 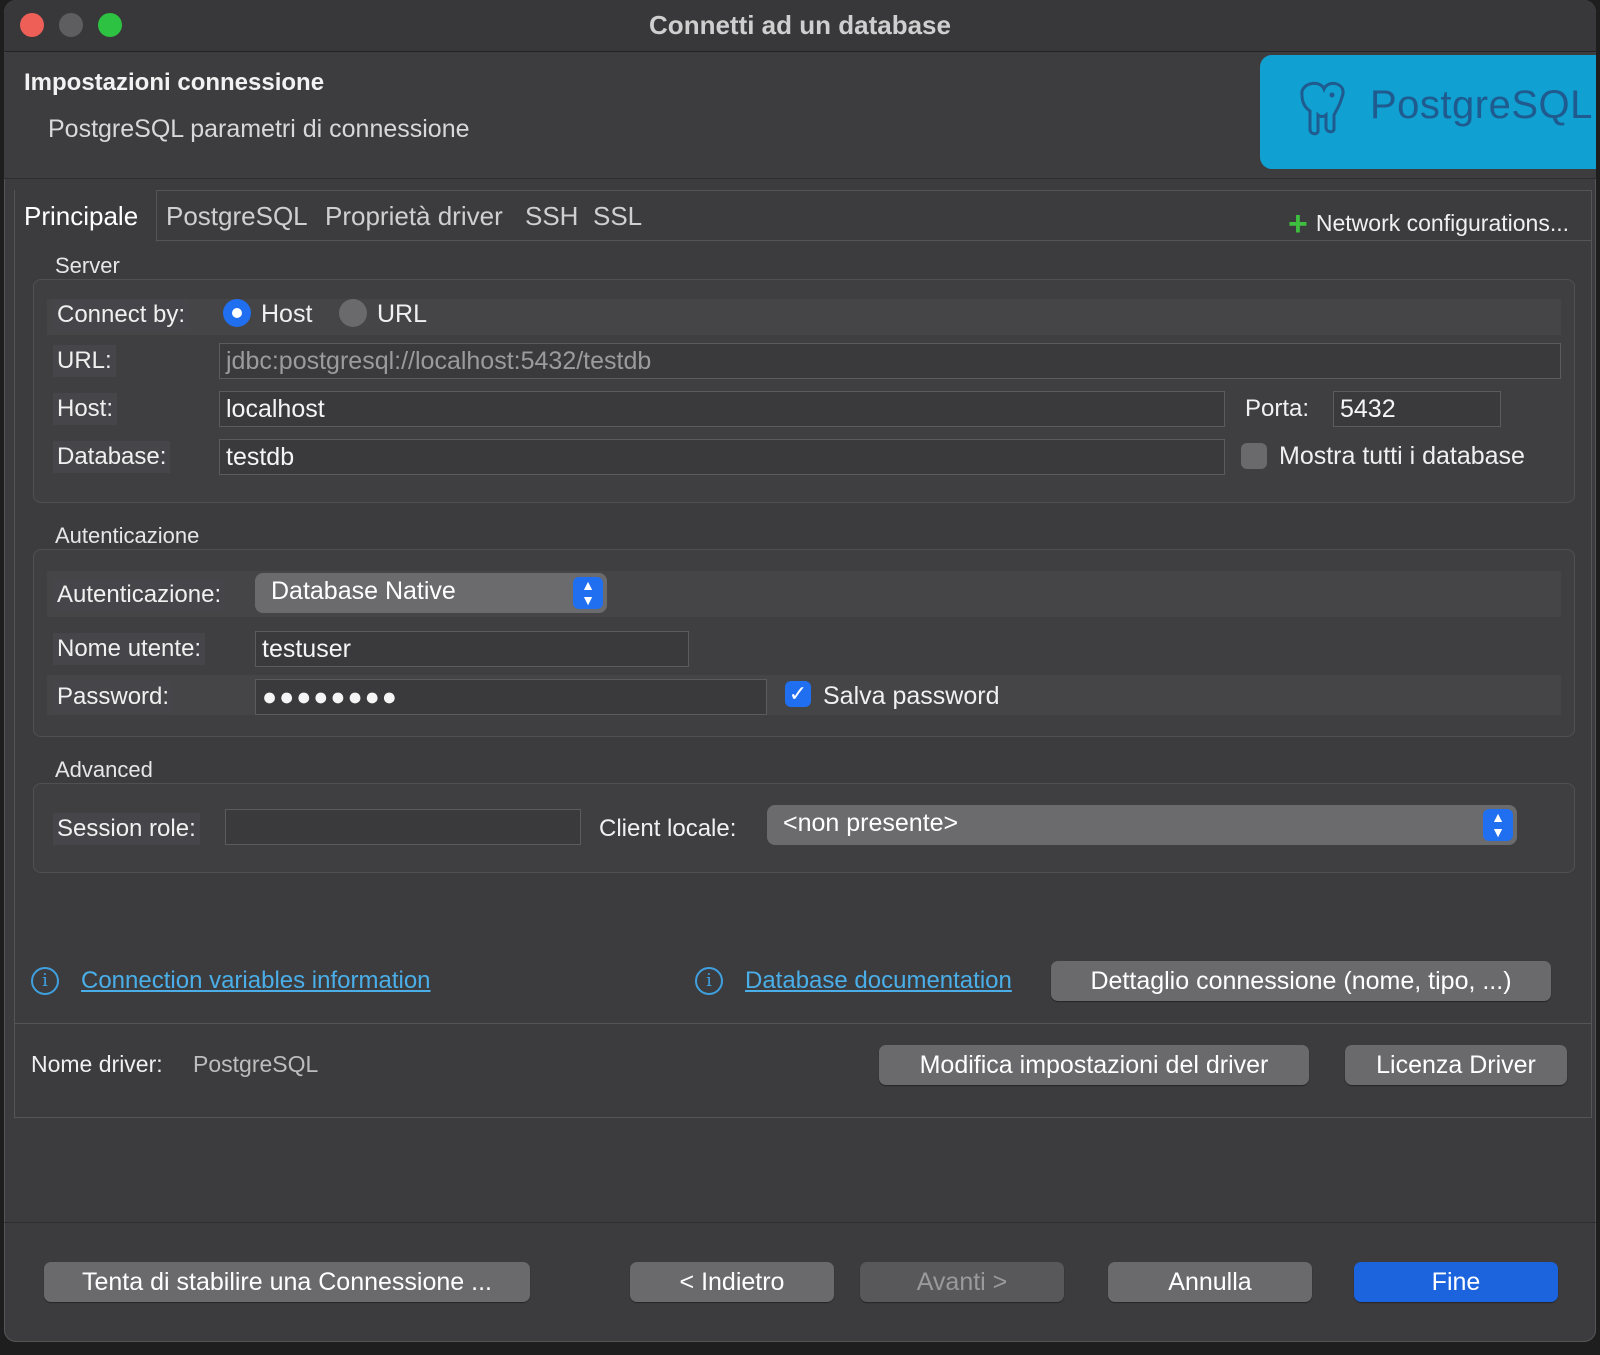 I want to click on client-locale-label: Client locale:, so click(x=668, y=828).